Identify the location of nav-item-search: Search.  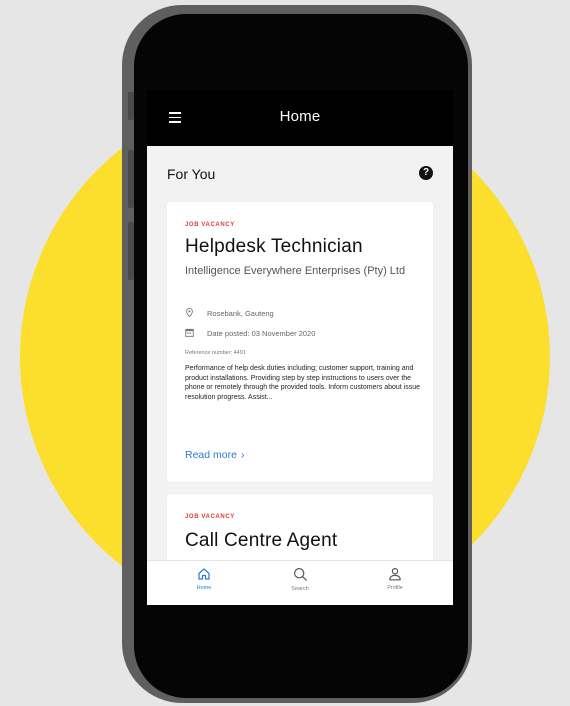
(300, 585).